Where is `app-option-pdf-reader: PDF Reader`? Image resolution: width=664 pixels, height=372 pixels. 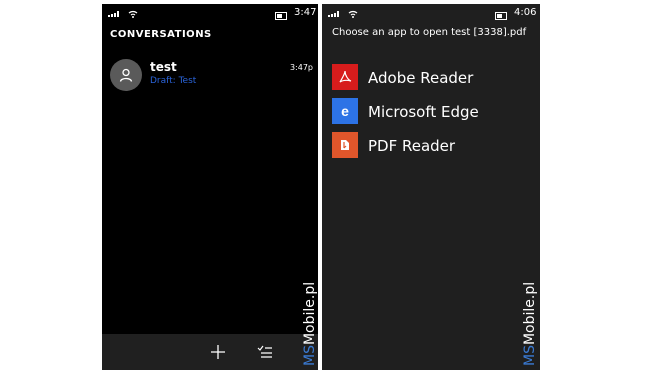
app-option-pdf-reader: PDF Reader is located at coordinates (432, 145).